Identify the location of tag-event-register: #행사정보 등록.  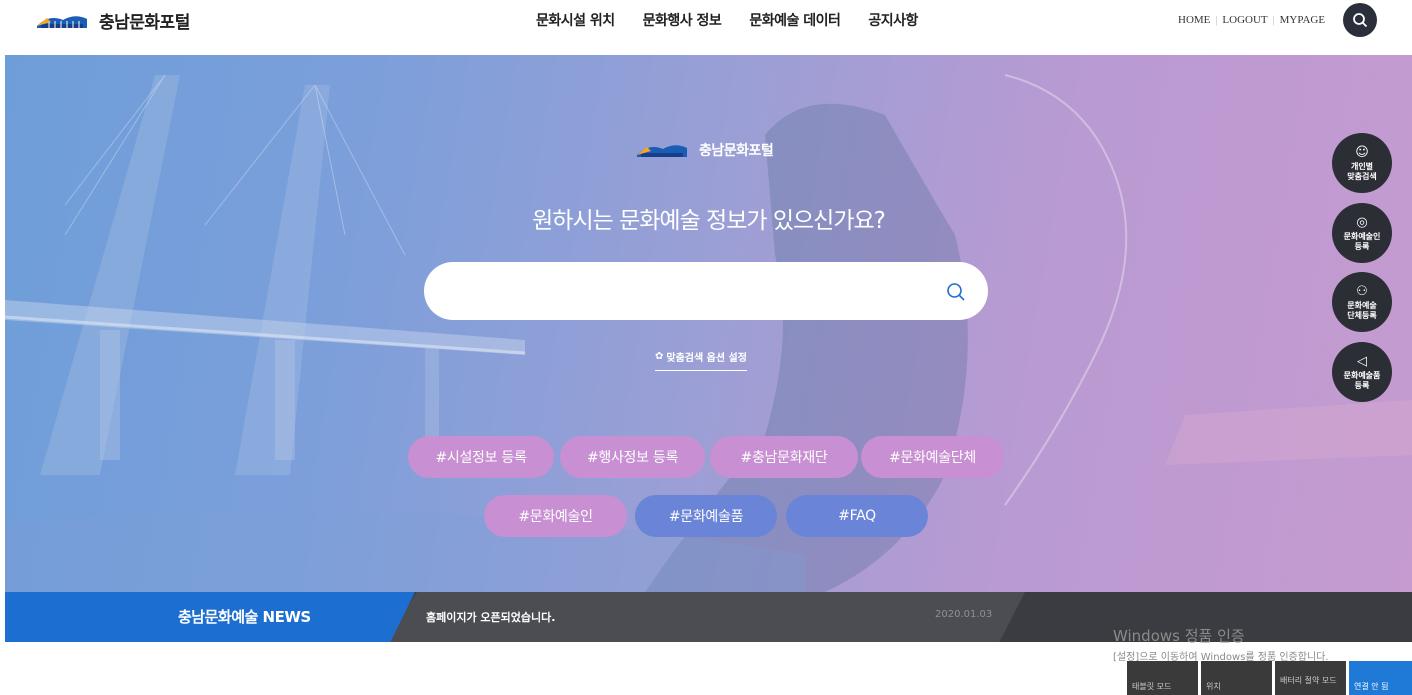
(632, 457).